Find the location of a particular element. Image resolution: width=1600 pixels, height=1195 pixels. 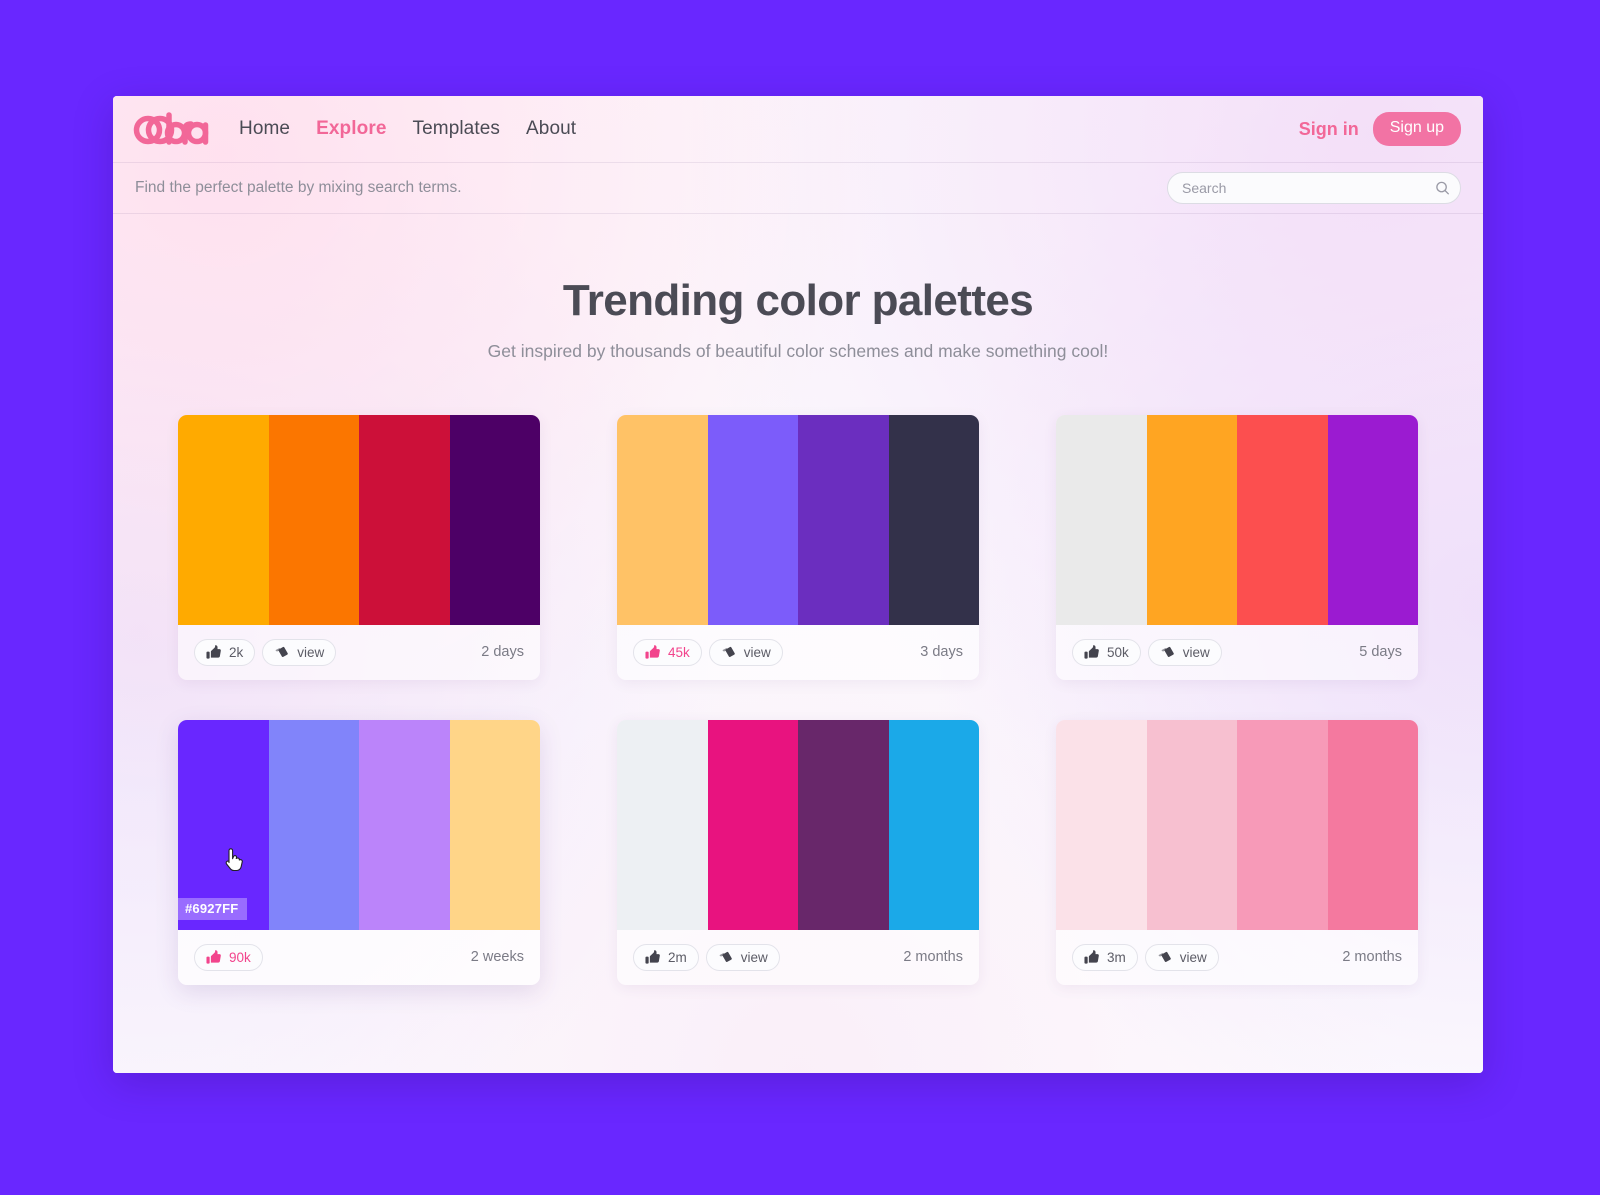

cobra-logo is located at coordinates (171, 129).